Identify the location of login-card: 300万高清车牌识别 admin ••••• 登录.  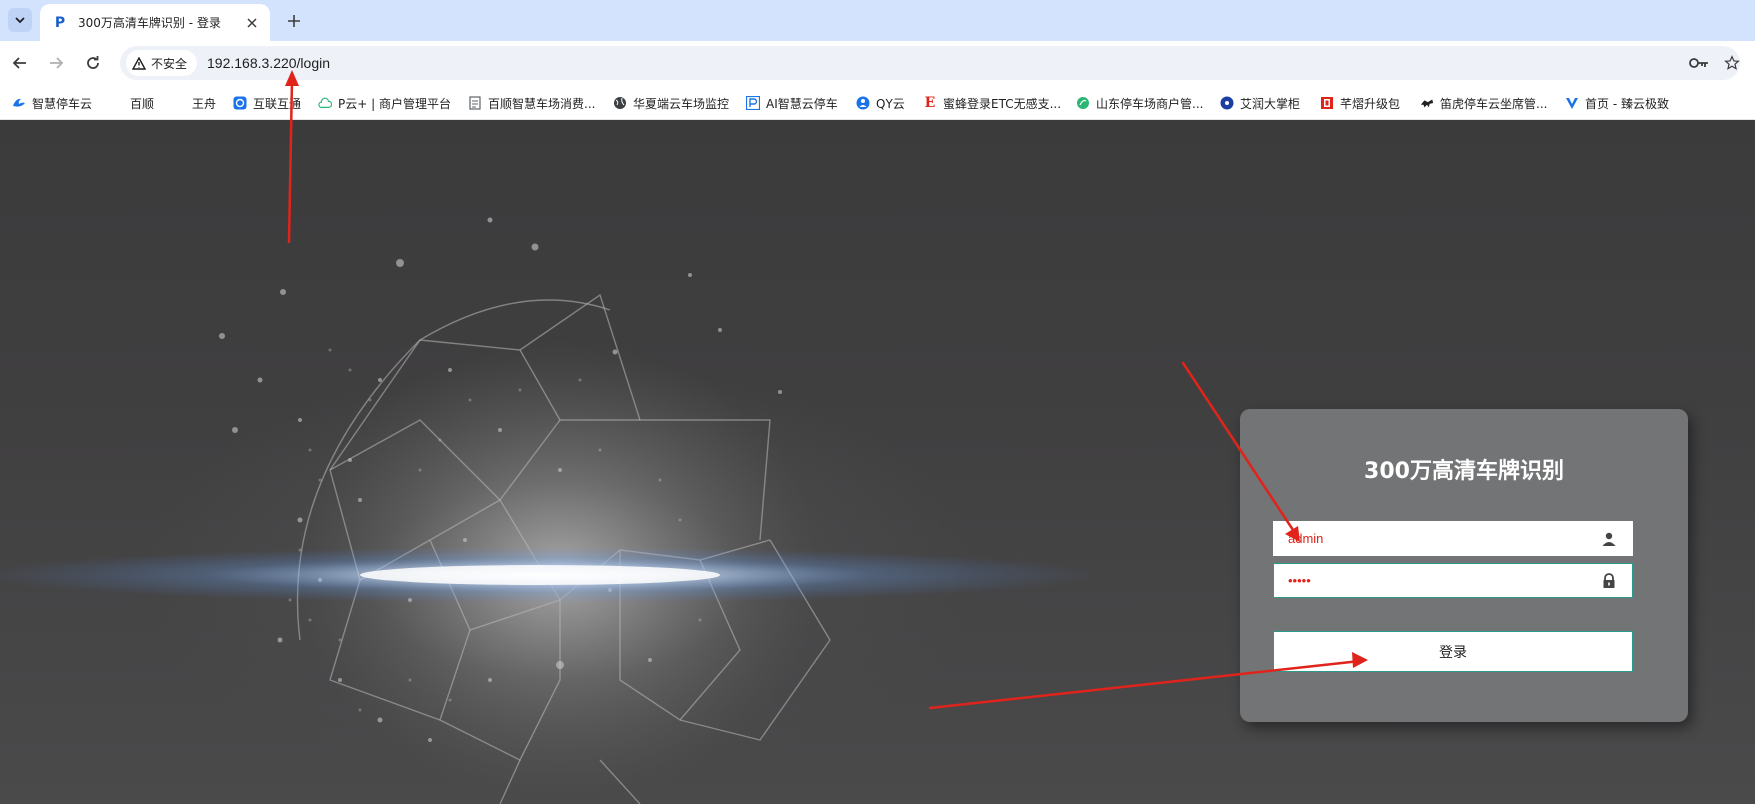
(1464, 565).